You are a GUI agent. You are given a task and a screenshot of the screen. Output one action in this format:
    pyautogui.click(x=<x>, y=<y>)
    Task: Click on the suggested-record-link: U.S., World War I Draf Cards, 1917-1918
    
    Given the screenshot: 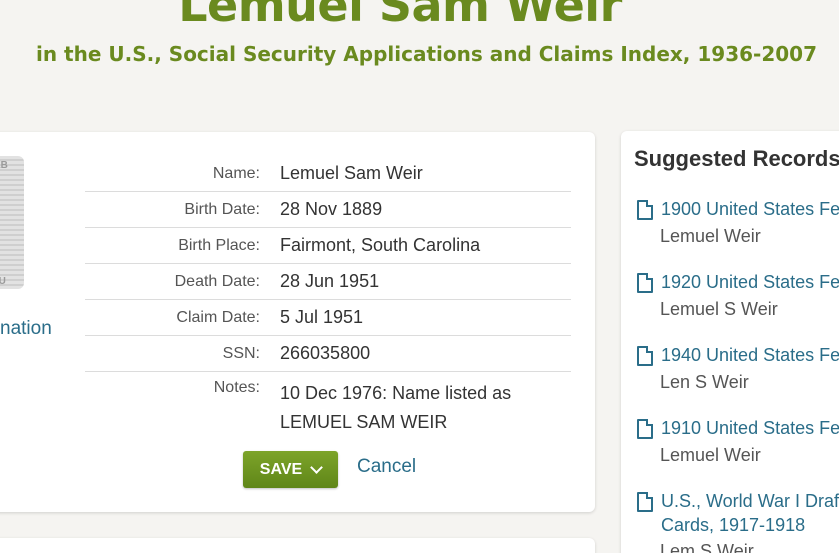 What is the action you would take?
    pyautogui.click(x=750, y=513)
    